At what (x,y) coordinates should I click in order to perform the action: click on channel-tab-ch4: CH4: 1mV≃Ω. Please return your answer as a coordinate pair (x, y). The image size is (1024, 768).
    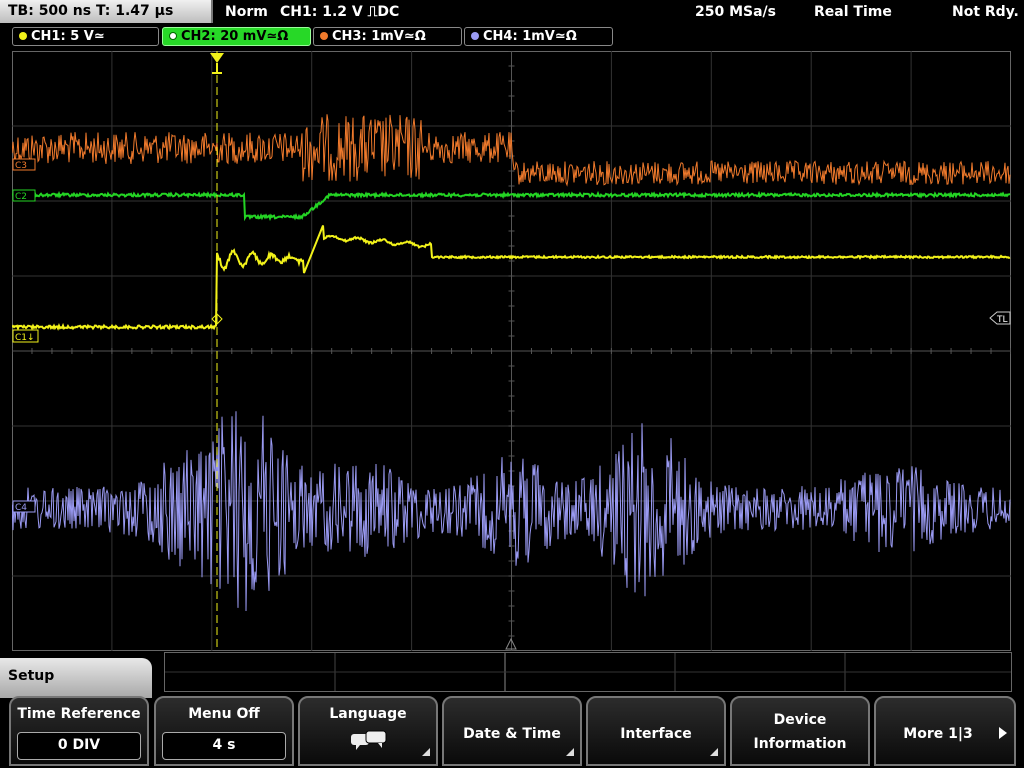
    Looking at the image, I should click on (538, 36).